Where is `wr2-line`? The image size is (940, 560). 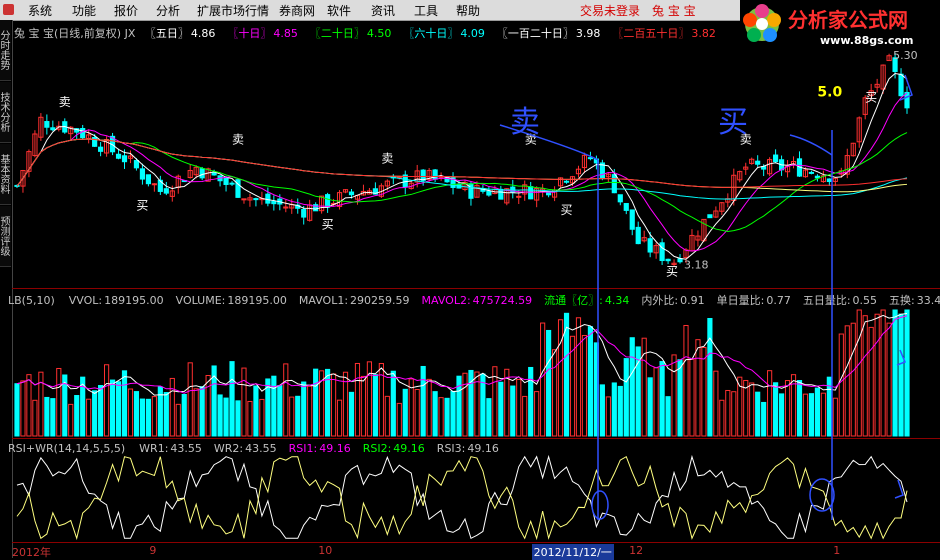
wr2-line is located at coordinates (462, 498).